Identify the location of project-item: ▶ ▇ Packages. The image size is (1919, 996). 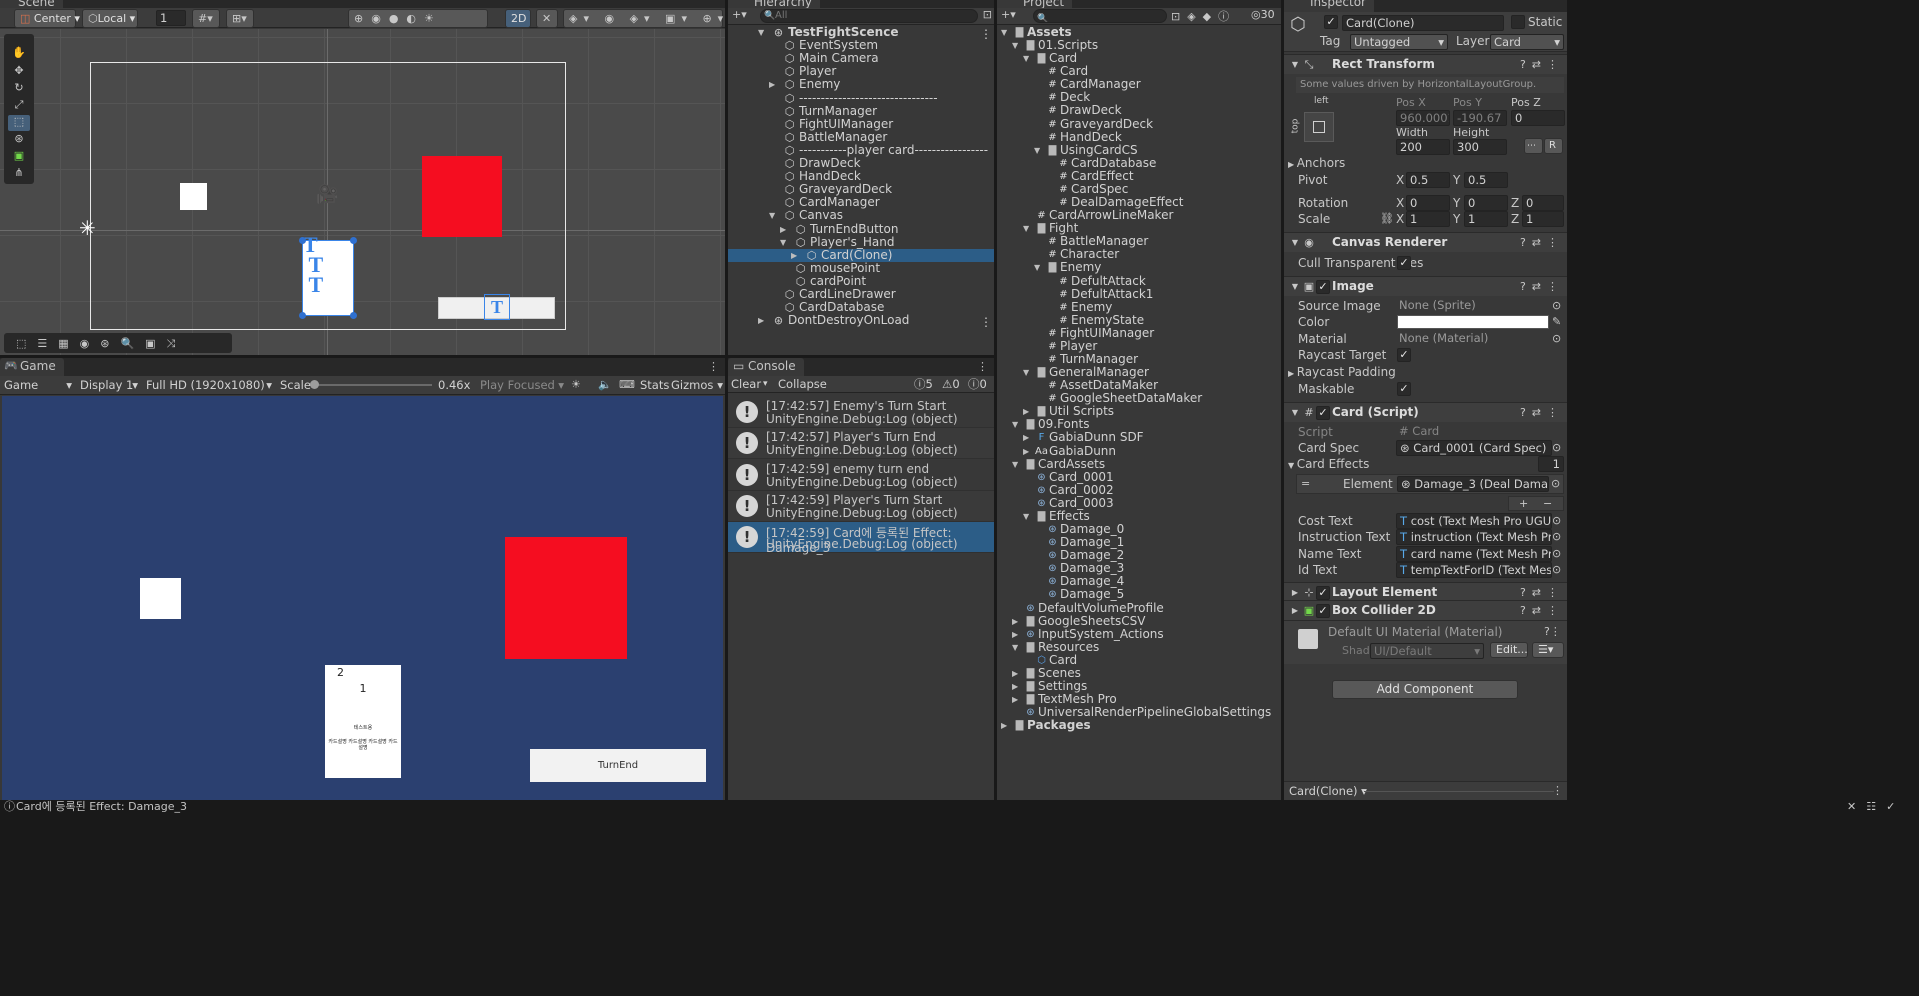
(1139, 725).